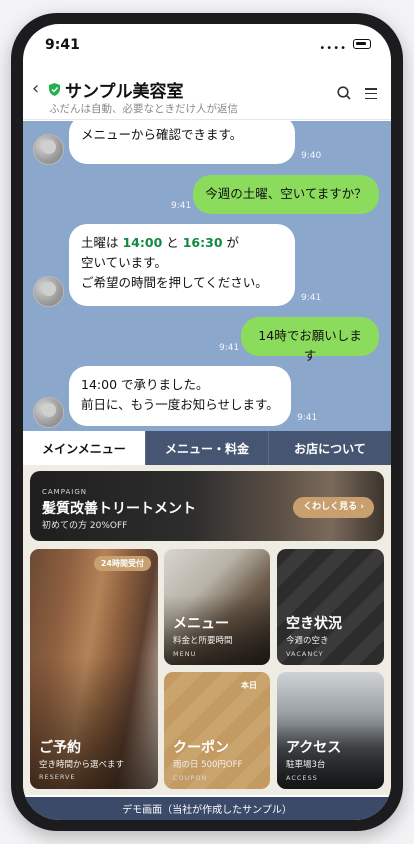 This screenshot has width=414, height=844. What do you see at coordinates (201, 624) in the screenshot?
I see `menu-title: メニュー` at bounding box center [201, 624].